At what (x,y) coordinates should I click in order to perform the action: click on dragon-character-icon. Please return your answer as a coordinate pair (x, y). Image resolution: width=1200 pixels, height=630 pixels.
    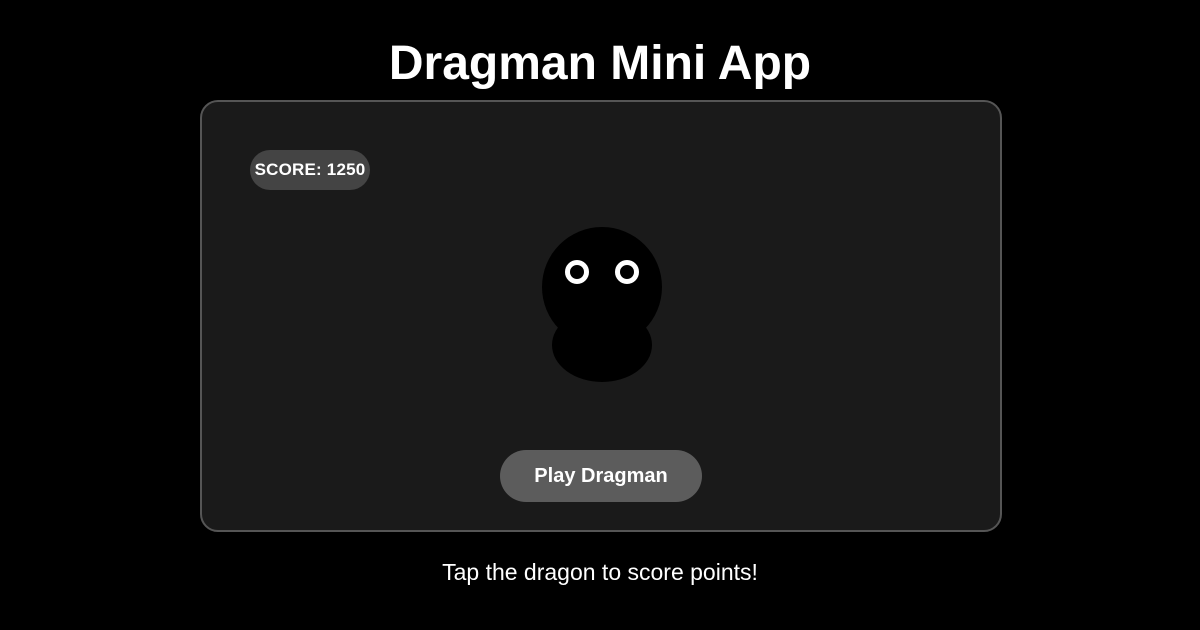
    Looking at the image, I should click on (602, 305).